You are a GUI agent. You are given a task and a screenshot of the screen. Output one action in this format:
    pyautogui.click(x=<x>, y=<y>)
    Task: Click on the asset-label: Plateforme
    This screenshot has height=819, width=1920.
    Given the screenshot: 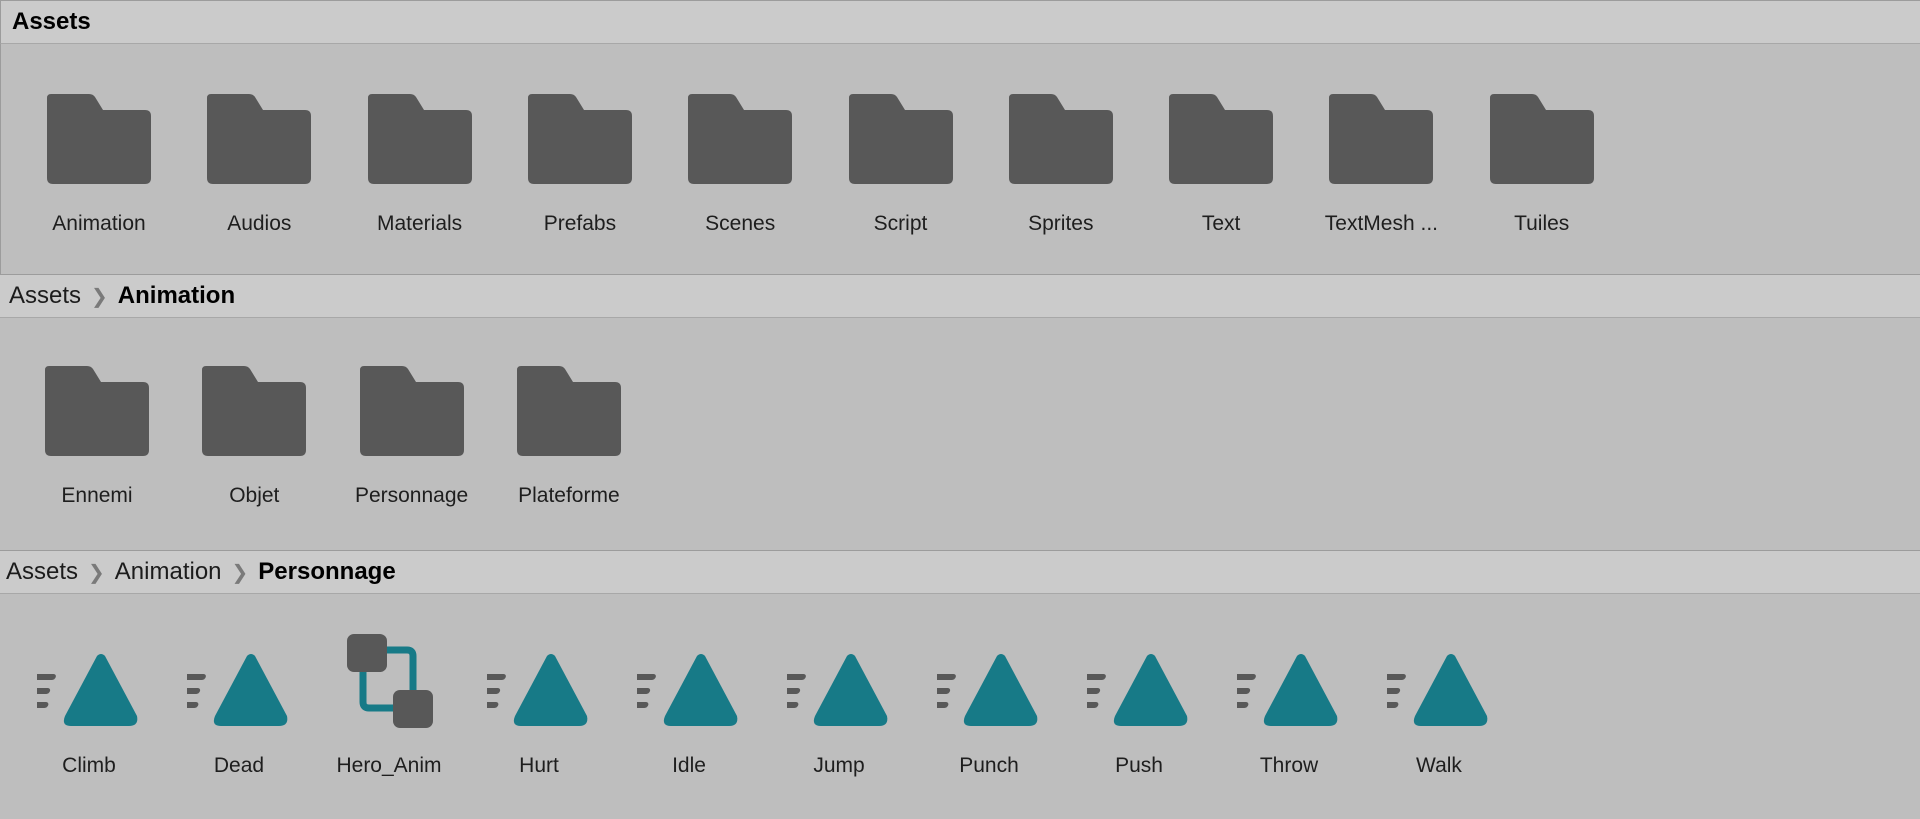 What is the action you would take?
    pyautogui.click(x=569, y=495)
    